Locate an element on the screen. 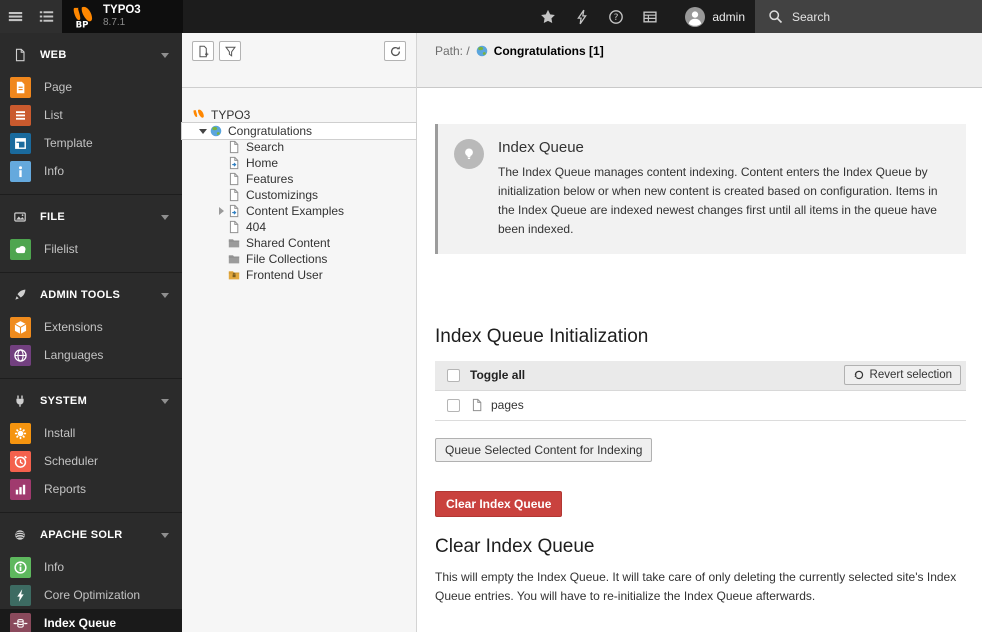 The height and width of the screenshot is (632, 982). tree-node-home: Home is located at coordinates (299, 163).